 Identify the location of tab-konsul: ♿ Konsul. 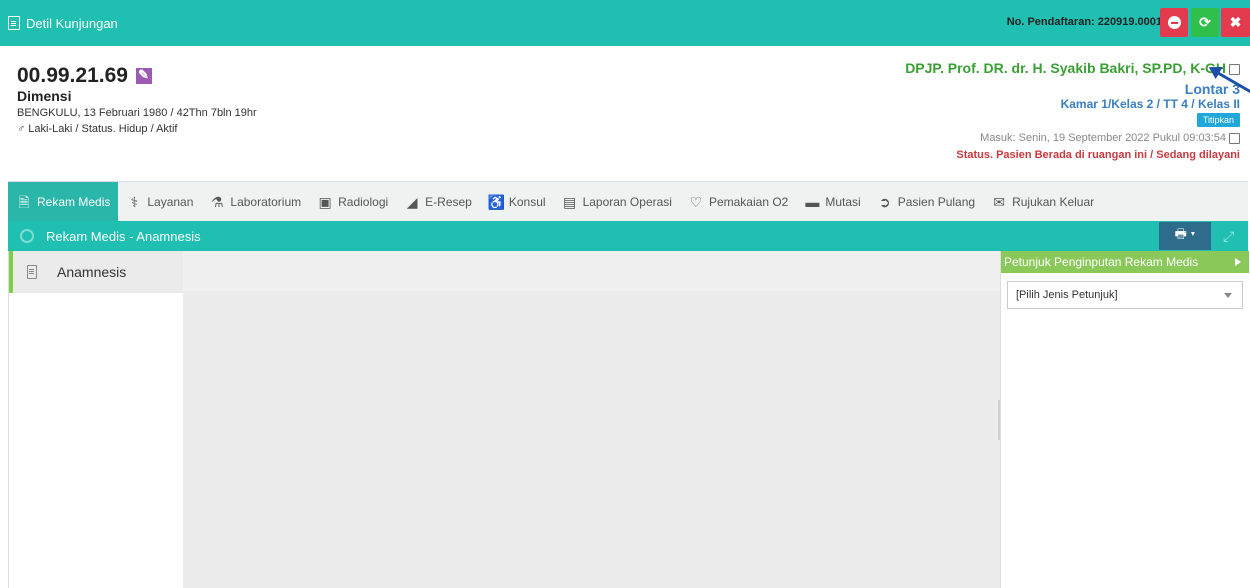
(517, 202).